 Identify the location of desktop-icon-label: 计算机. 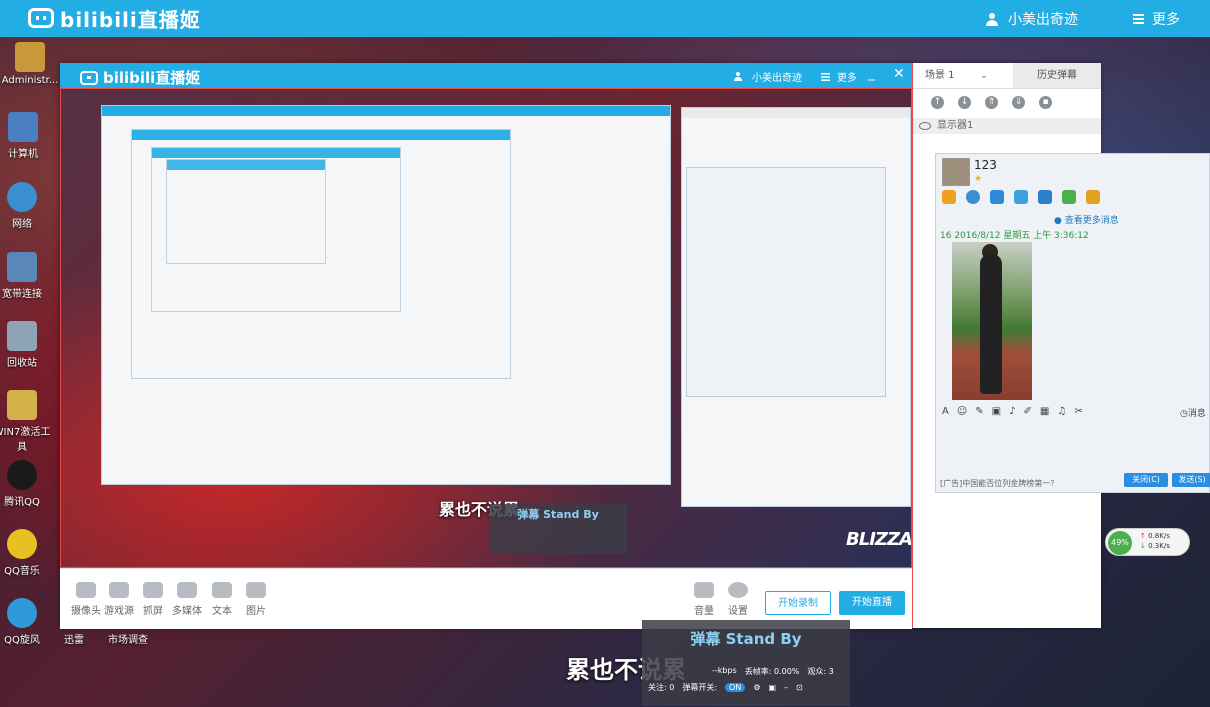
(23, 154).